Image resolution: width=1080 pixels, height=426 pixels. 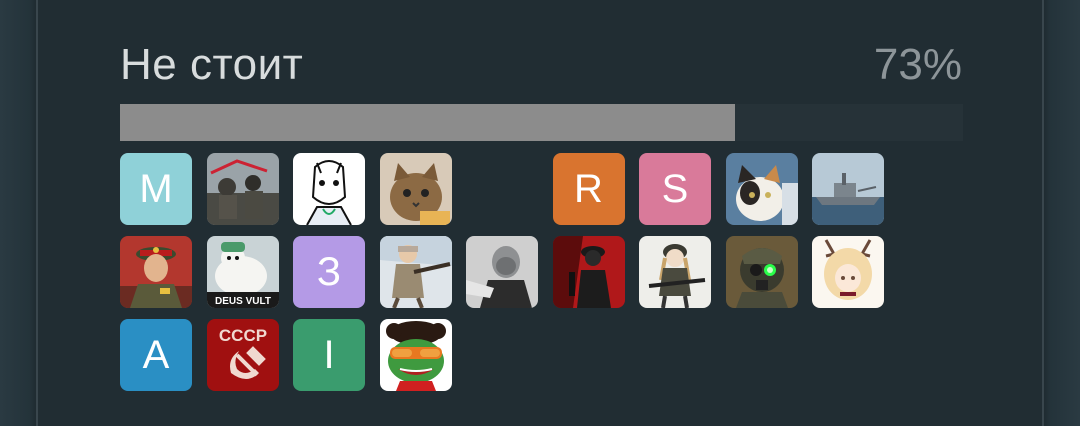 I want to click on voter-avatar-letter: A, so click(x=156, y=355).